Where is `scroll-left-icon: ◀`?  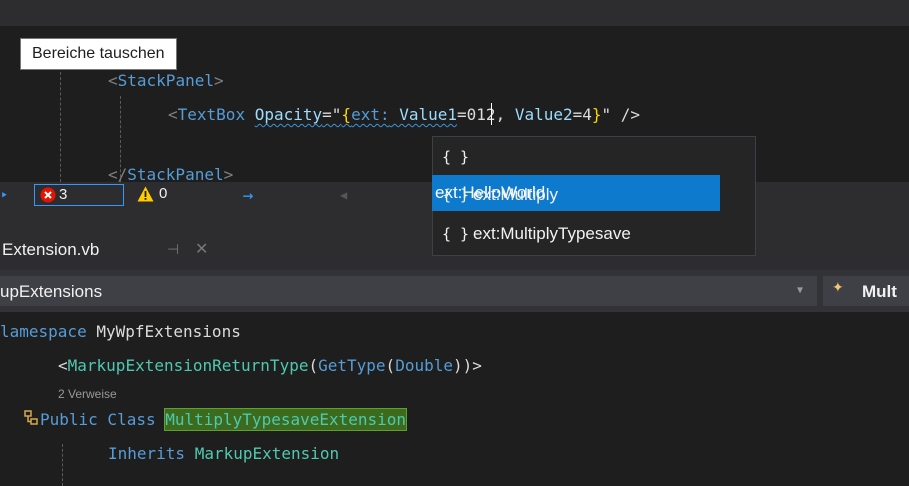 scroll-left-icon: ◀ is located at coordinates (343, 195).